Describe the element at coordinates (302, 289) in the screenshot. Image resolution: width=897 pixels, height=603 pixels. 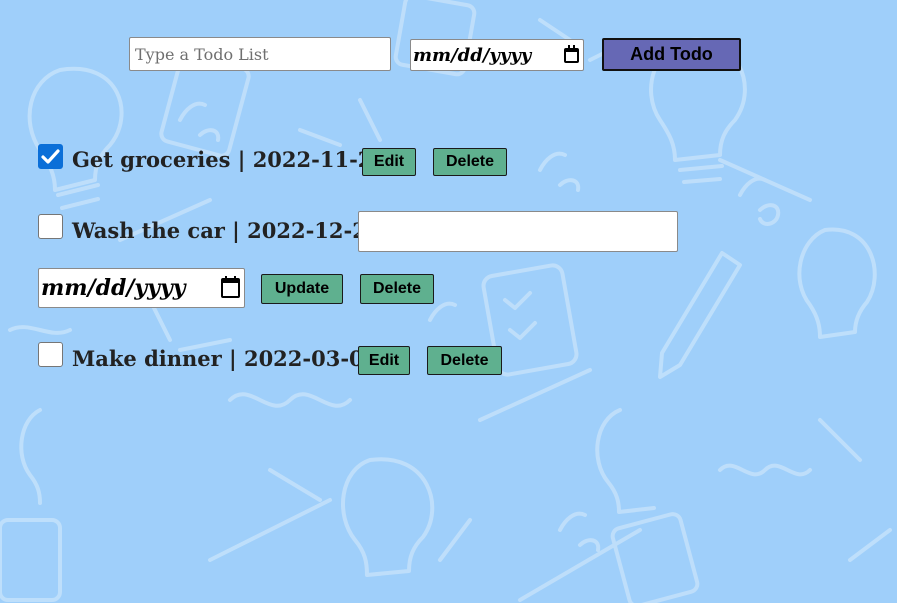
I see `update-button-wash-car: Update` at that location.